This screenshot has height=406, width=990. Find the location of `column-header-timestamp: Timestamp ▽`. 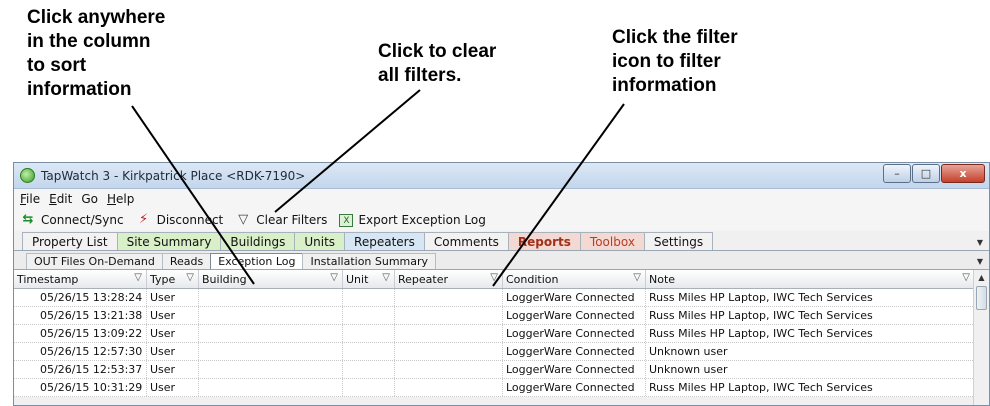

column-header-timestamp: Timestamp ▽ is located at coordinates (80, 279).